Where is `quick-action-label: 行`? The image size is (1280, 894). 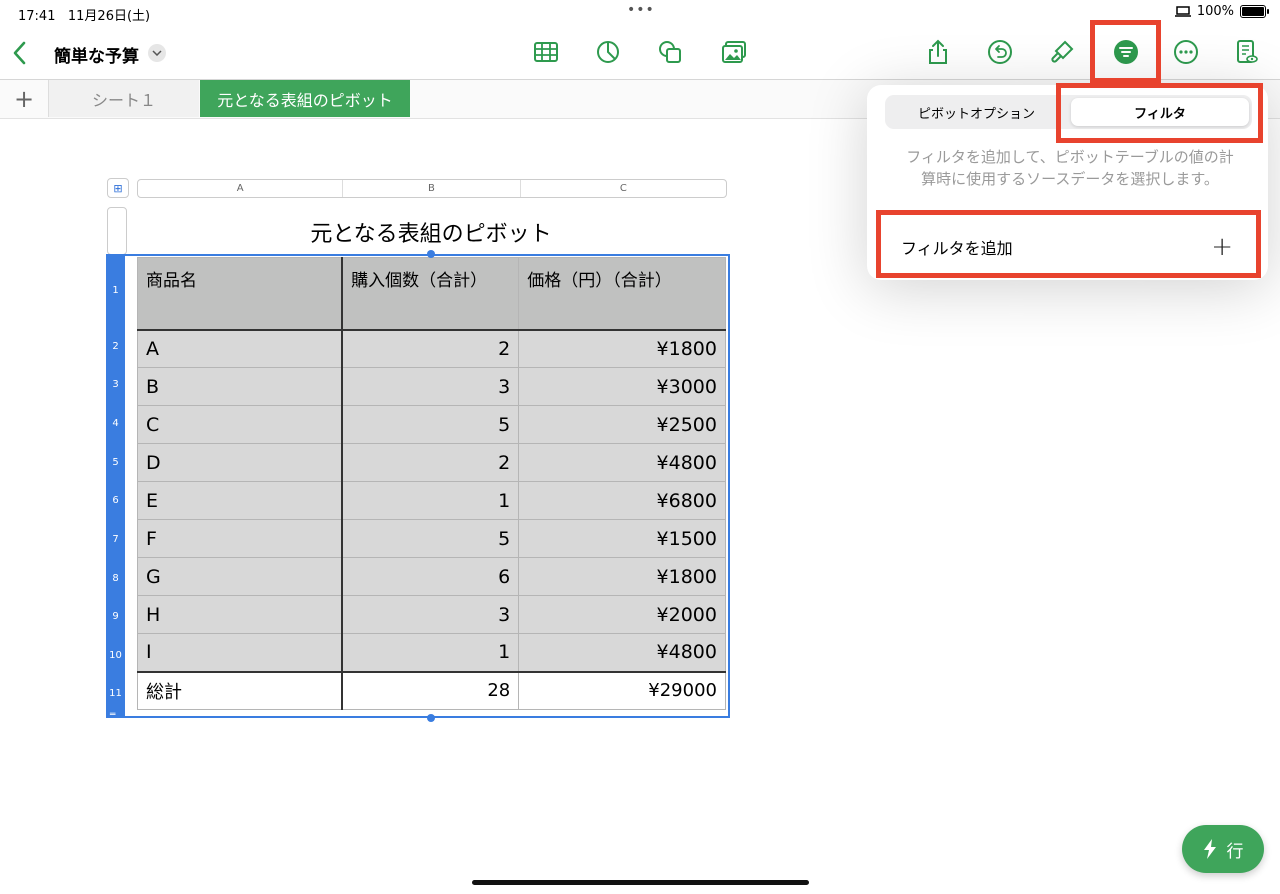
quick-action-label: 行 is located at coordinates (1235, 851).